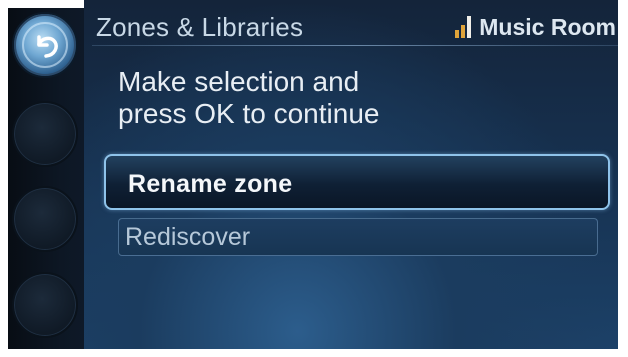 The height and width of the screenshot is (357, 628). What do you see at coordinates (249, 97) in the screenshot?
I see `instruction-text: Make selection and press OK to continue` at bounding box center [249, 97].